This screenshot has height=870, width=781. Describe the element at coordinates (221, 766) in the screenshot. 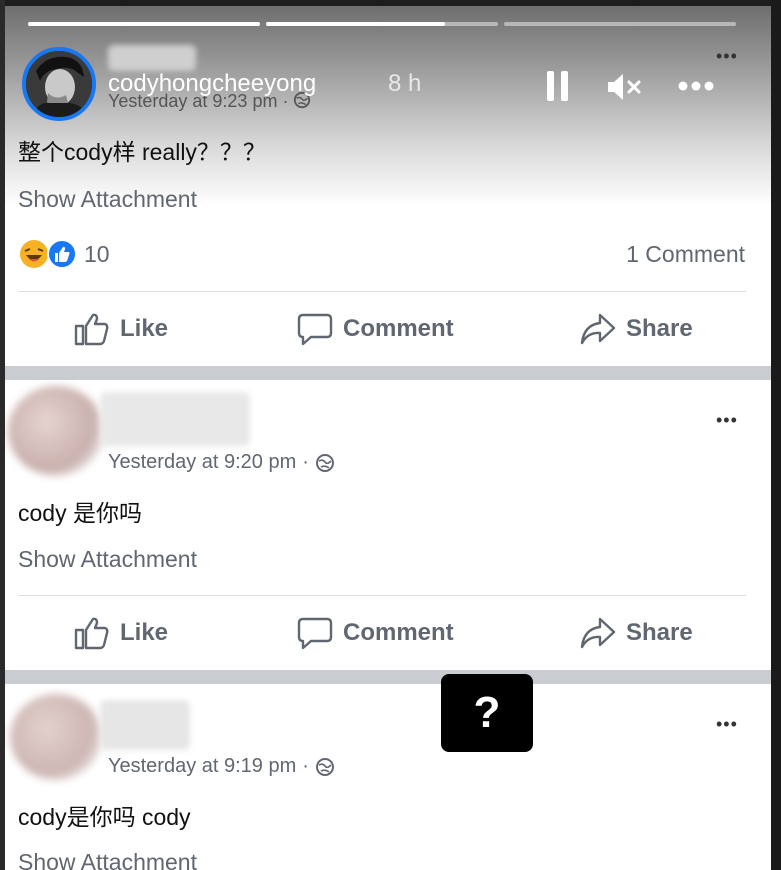

I see `post-timestamp: Yesterday at 9:19 pm ·` at that location.